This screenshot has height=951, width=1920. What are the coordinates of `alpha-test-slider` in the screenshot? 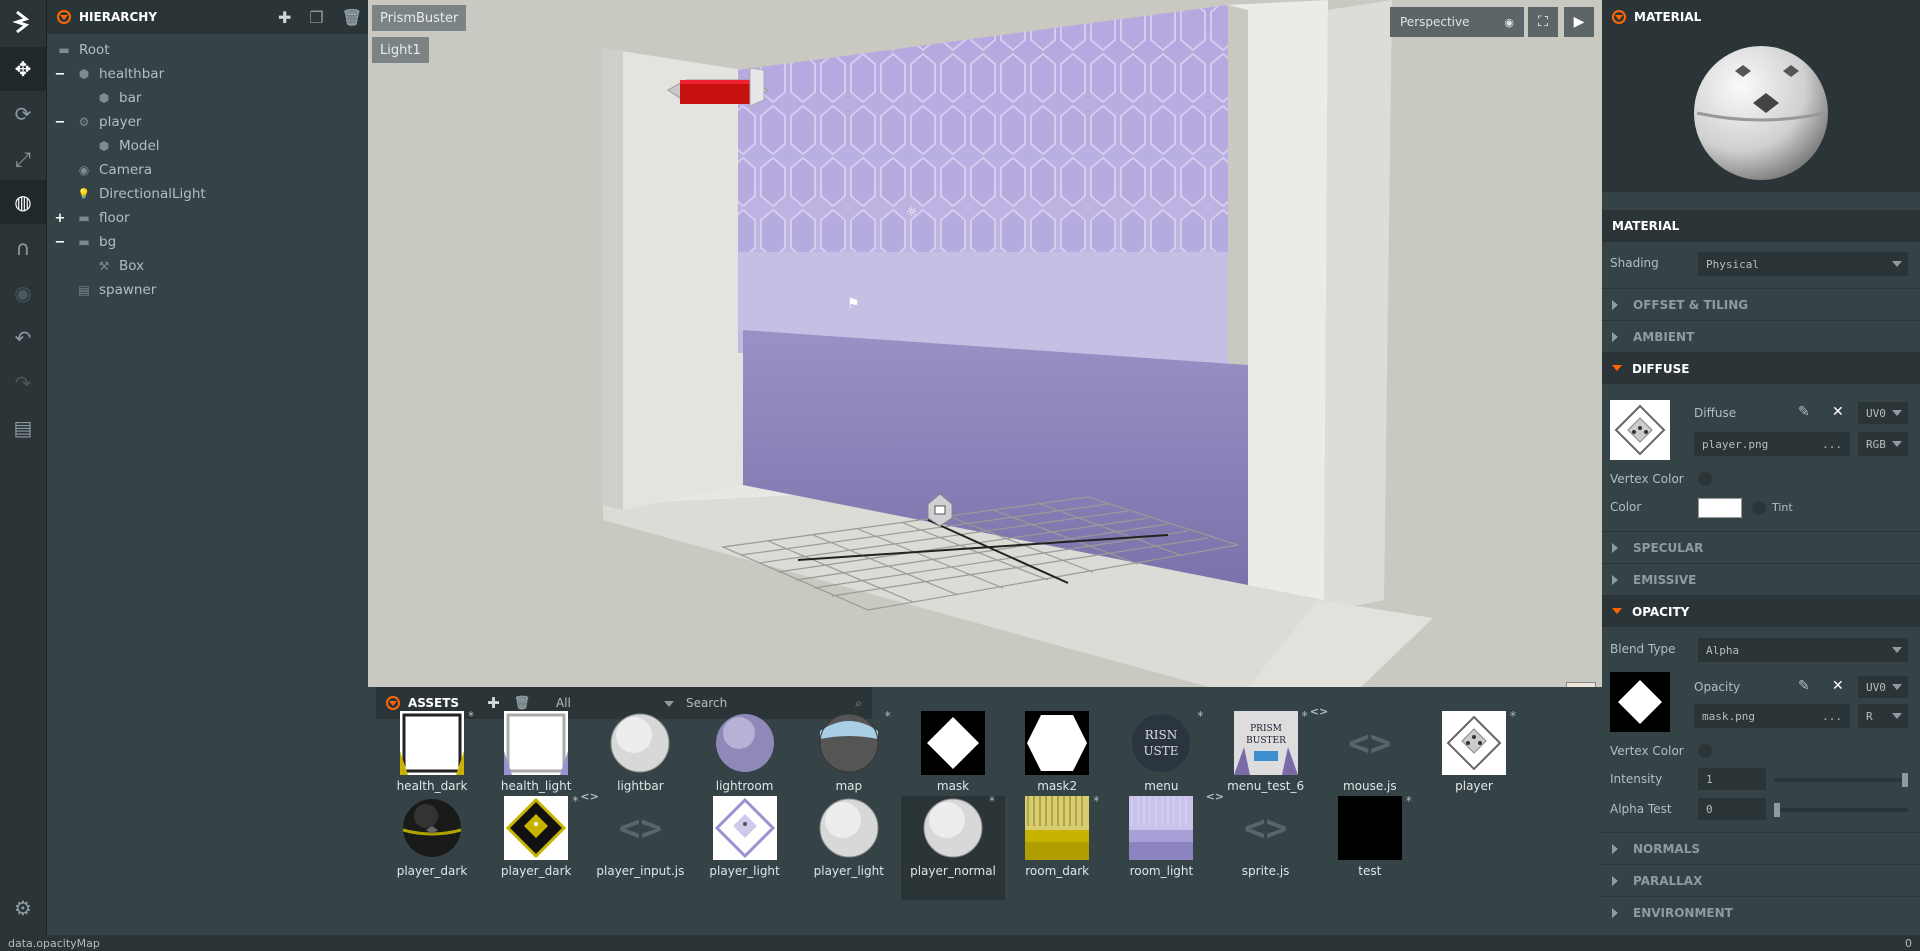 It's located at (1841, 810).